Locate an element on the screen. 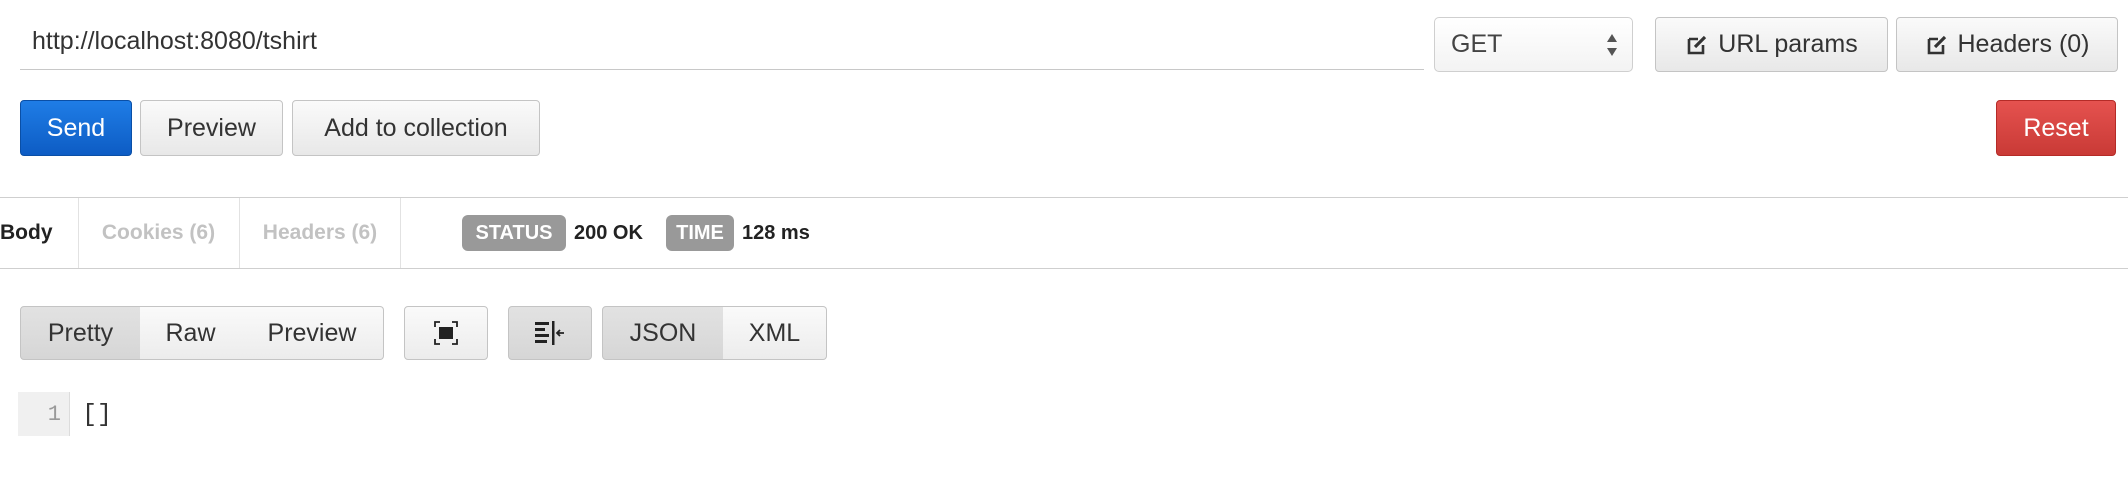 This screenshot has height=502, width=2128. reset-label: Reset is located at coordinates (2056, 127).